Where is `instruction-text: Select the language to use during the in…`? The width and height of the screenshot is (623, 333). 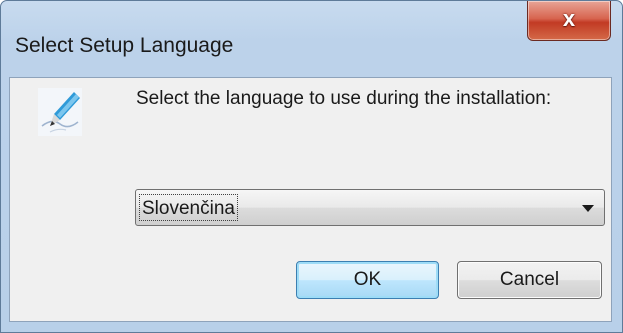 instruction-text: Select the language to use during the in… is located at coordinates (344, 98).